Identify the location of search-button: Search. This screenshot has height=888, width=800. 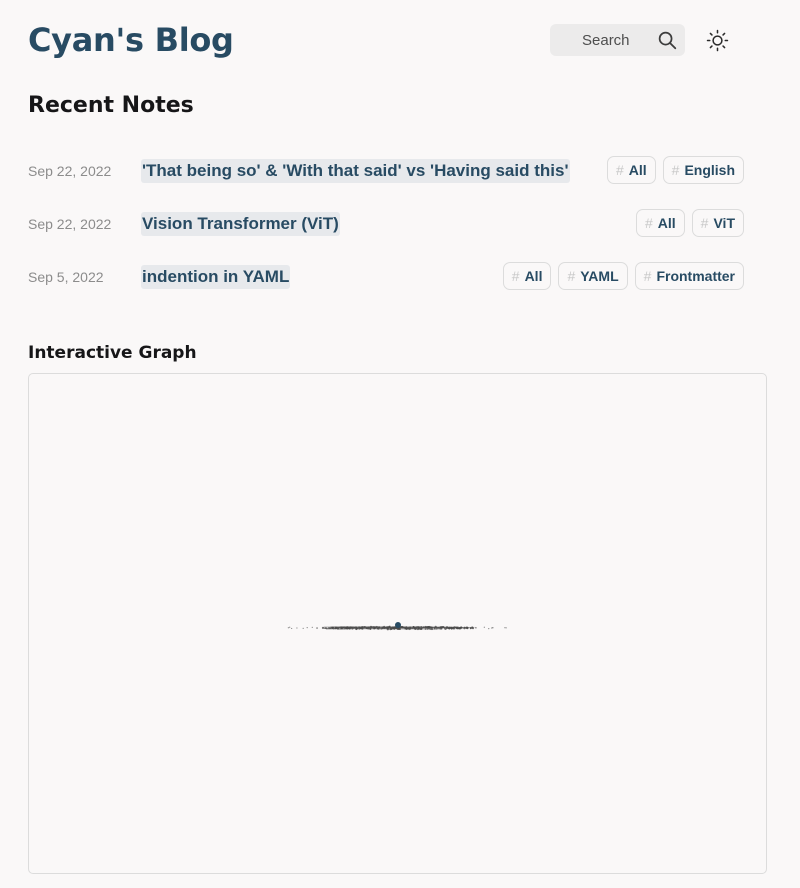
(617, 40).